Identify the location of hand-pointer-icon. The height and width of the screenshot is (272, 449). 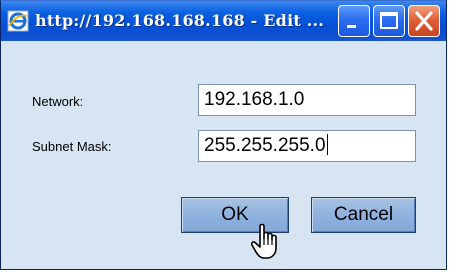
(267, 242).